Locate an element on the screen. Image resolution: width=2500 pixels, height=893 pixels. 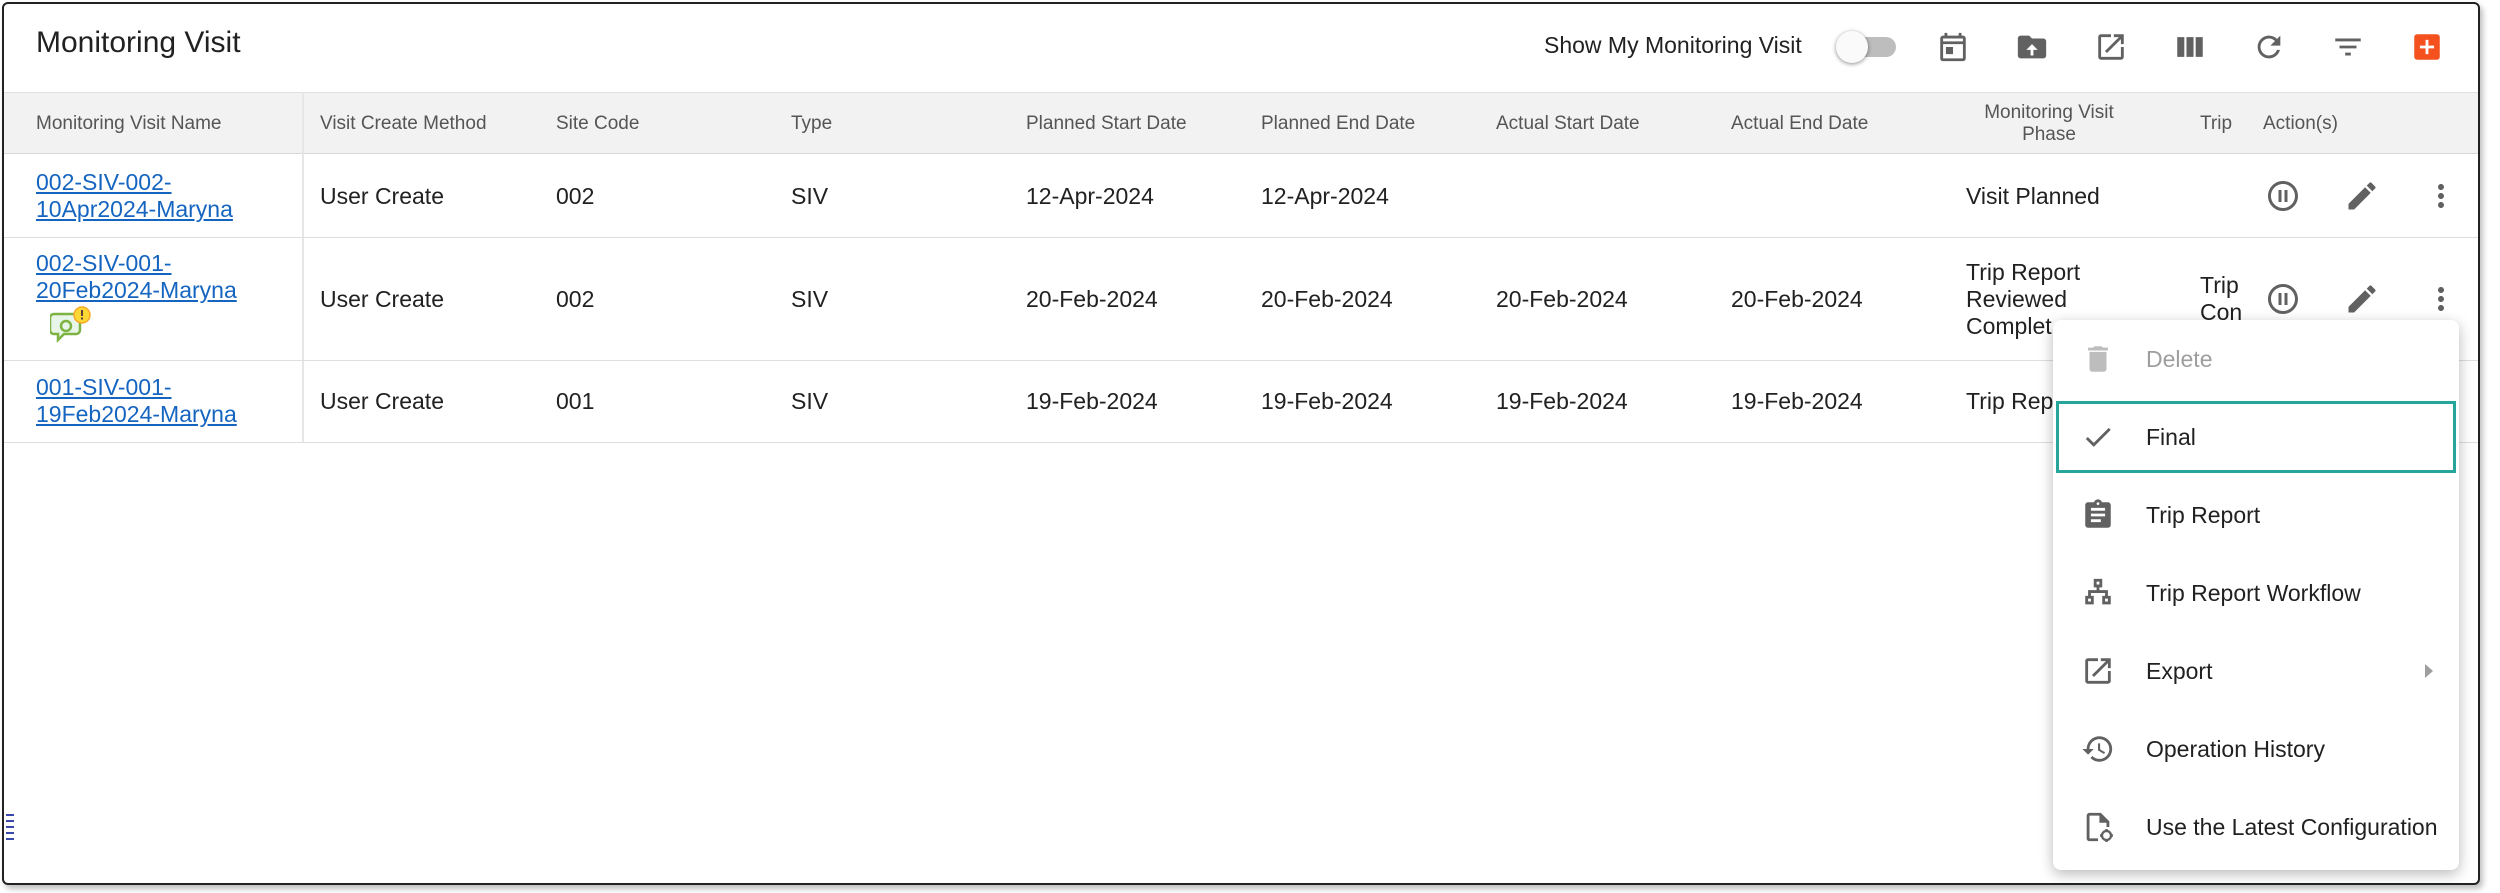
workflow-icon is located at coordinates (2098, 593).